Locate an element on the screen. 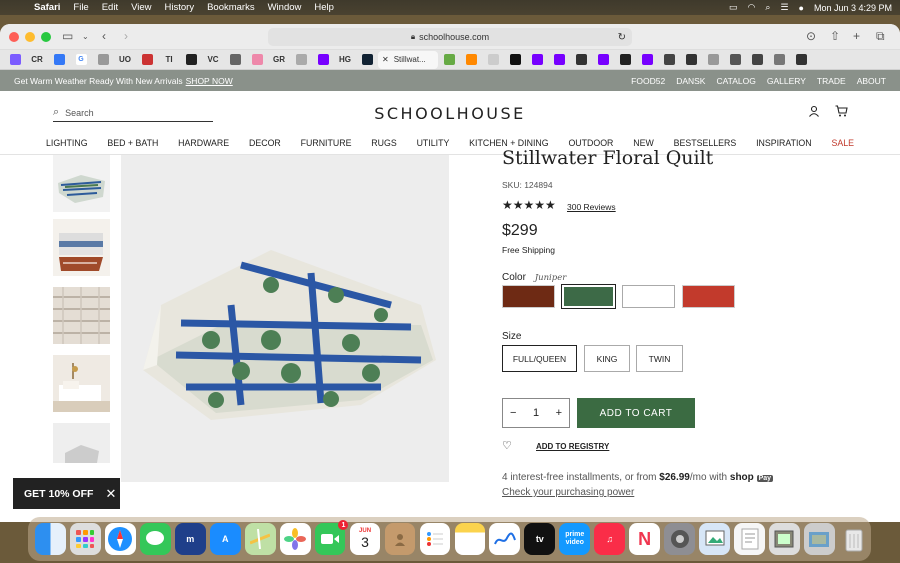 This screenshot has height=563, width=900. menu-view: View is located at coordinates (141, 7).